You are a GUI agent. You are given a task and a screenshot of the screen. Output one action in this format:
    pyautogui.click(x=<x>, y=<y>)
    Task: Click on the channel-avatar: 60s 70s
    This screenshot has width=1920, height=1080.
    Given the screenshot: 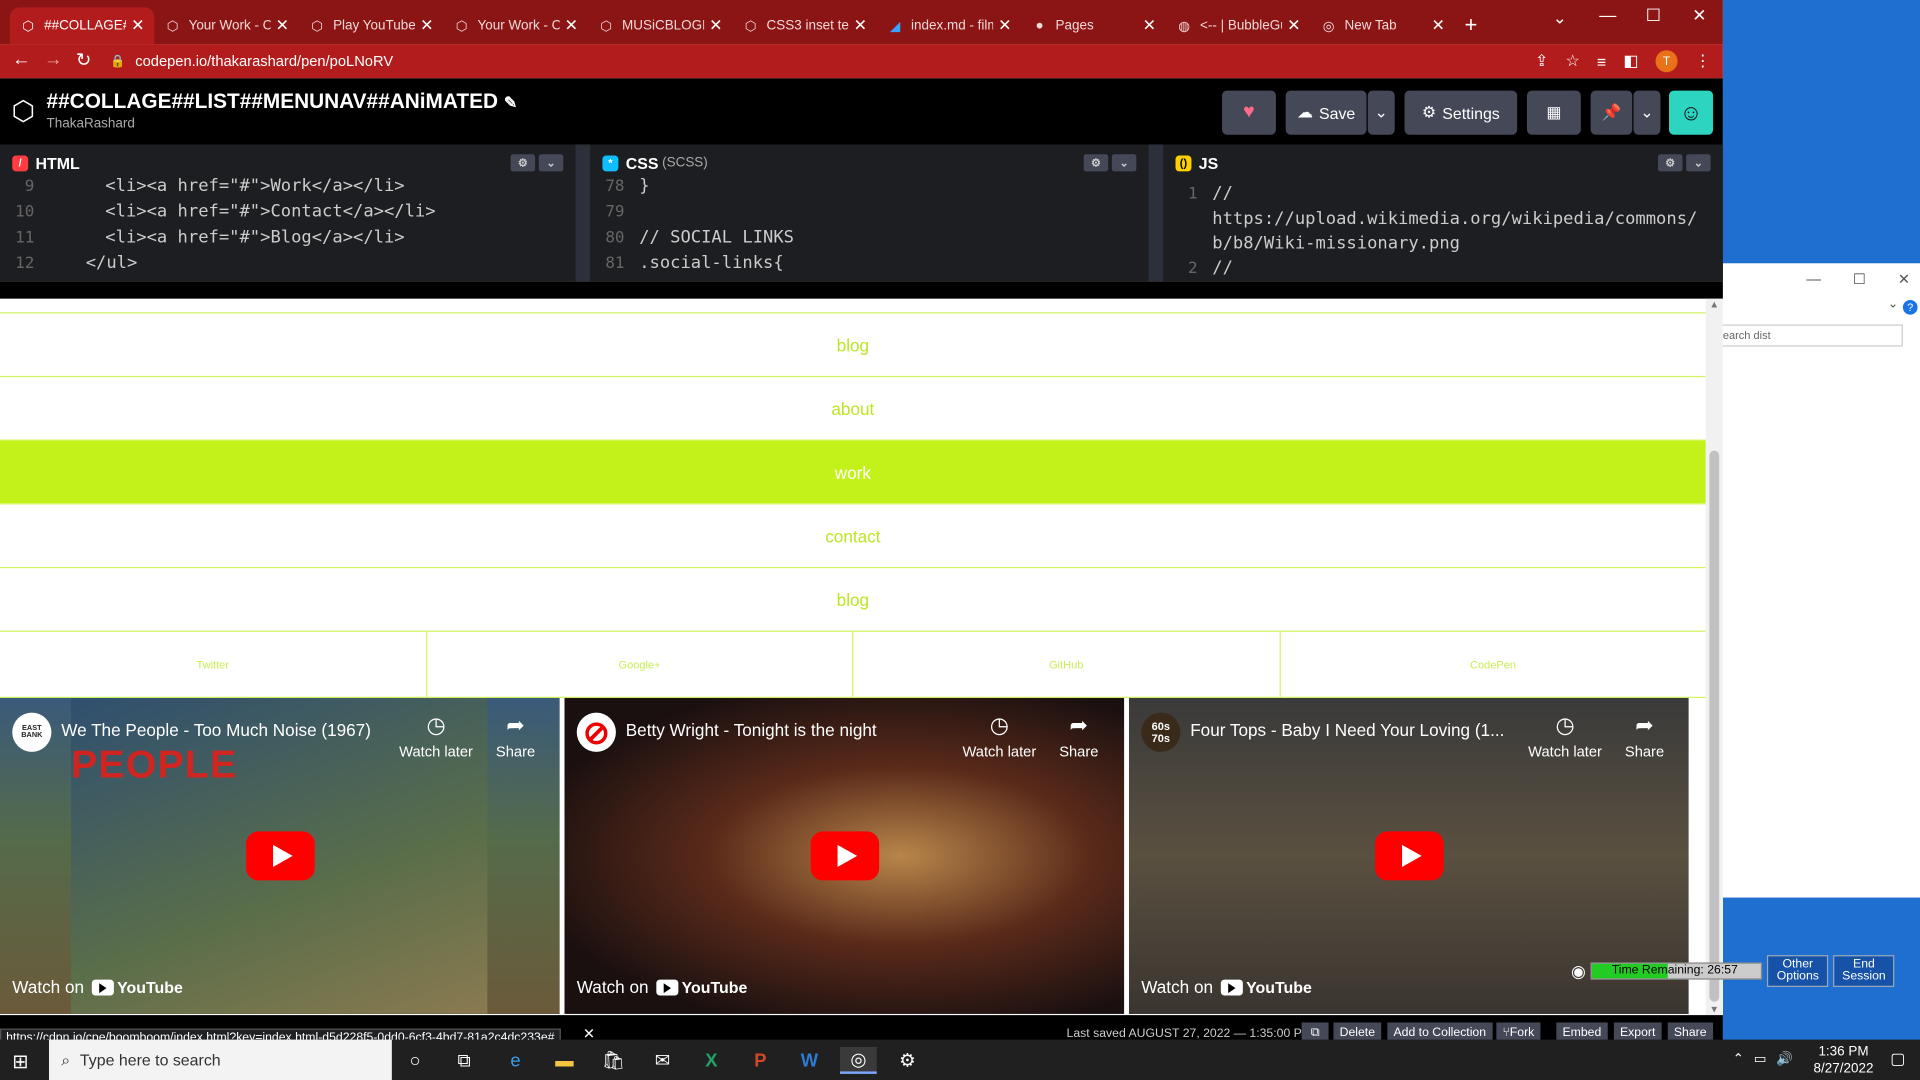 What is the action you would take?
    pyautogui.click(x=1161, y=732)
    